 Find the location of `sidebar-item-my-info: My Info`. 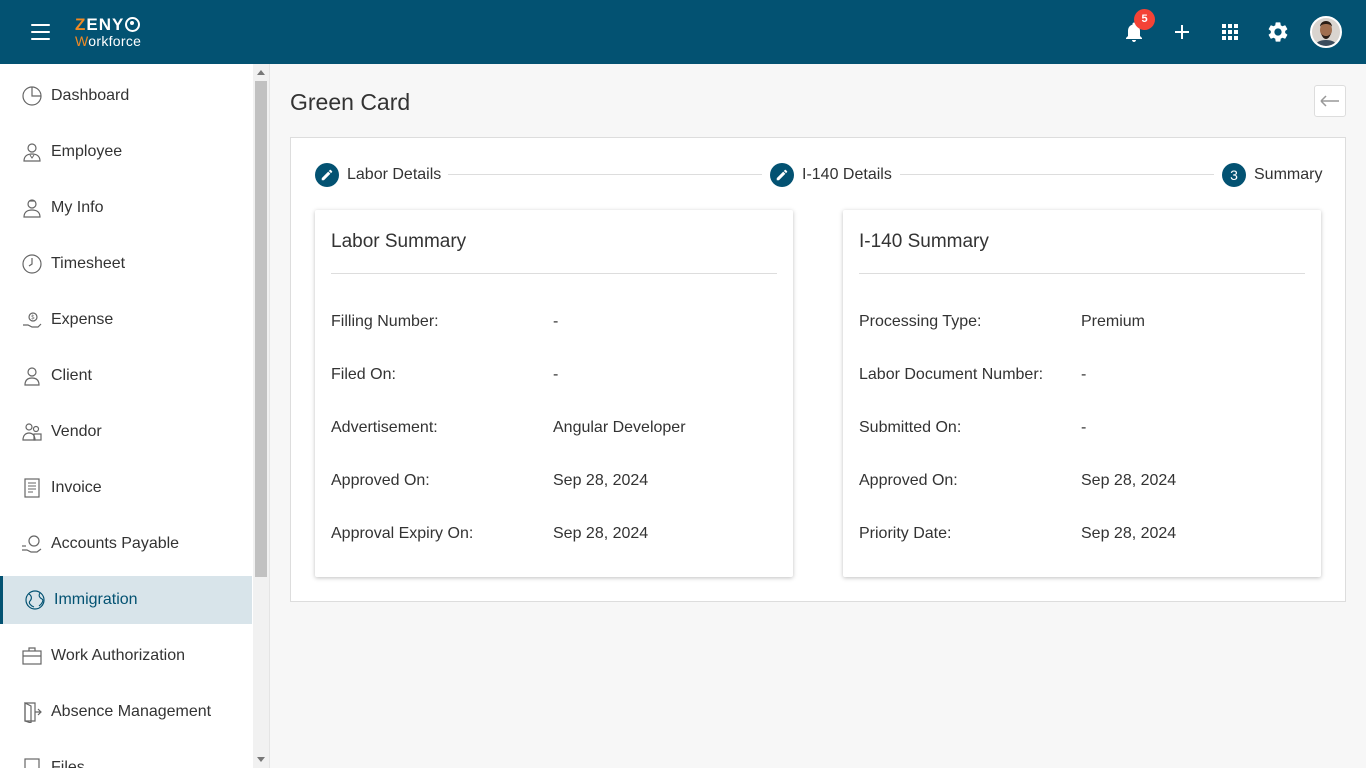

sidebar-item-my-info: My Info is located at coordinates (126, 208).